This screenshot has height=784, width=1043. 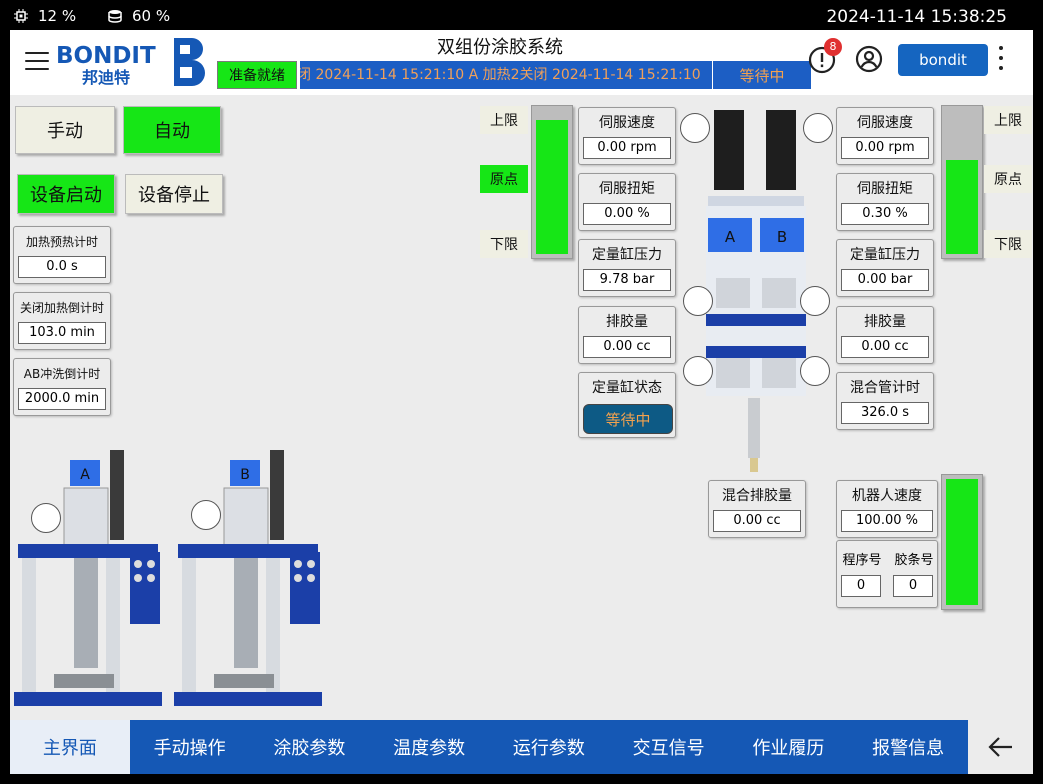 I want to click on cpu-value: 12 %, so click(x=57, y=16).